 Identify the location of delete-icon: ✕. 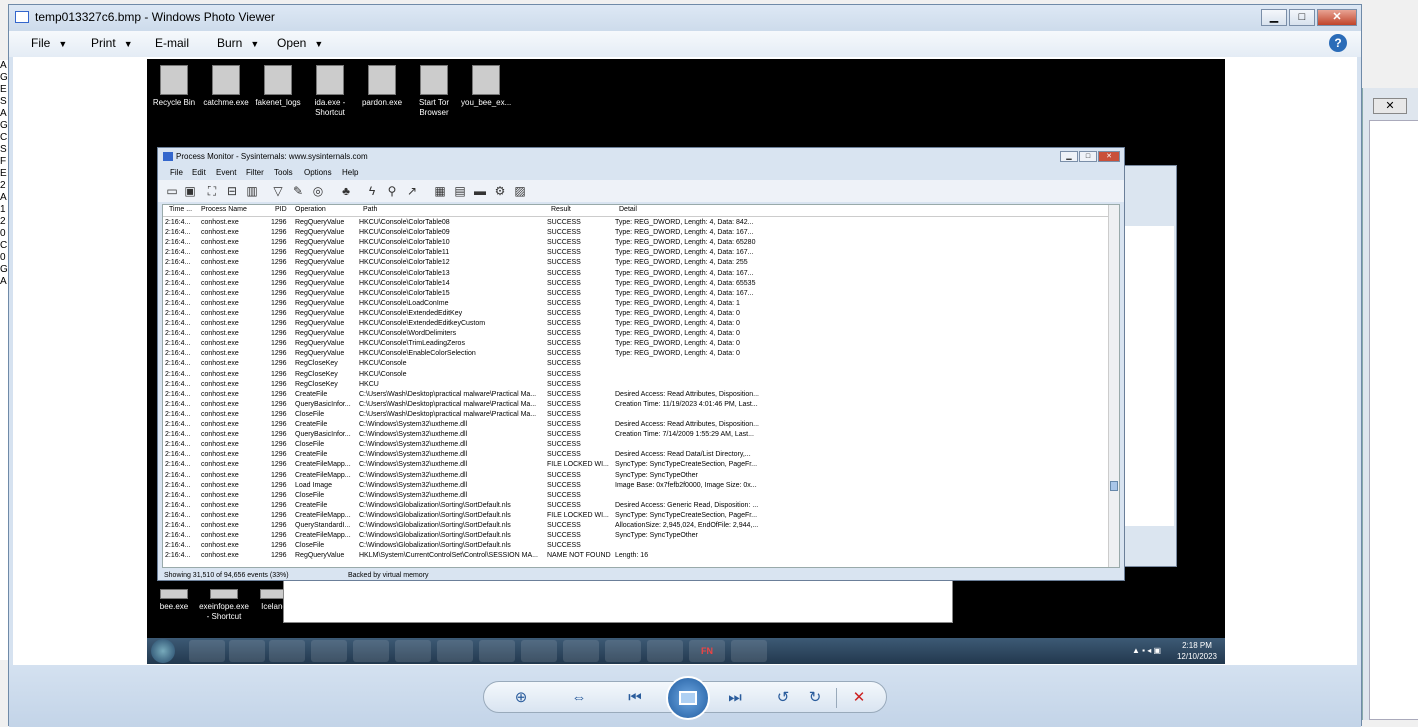
(859, 698).